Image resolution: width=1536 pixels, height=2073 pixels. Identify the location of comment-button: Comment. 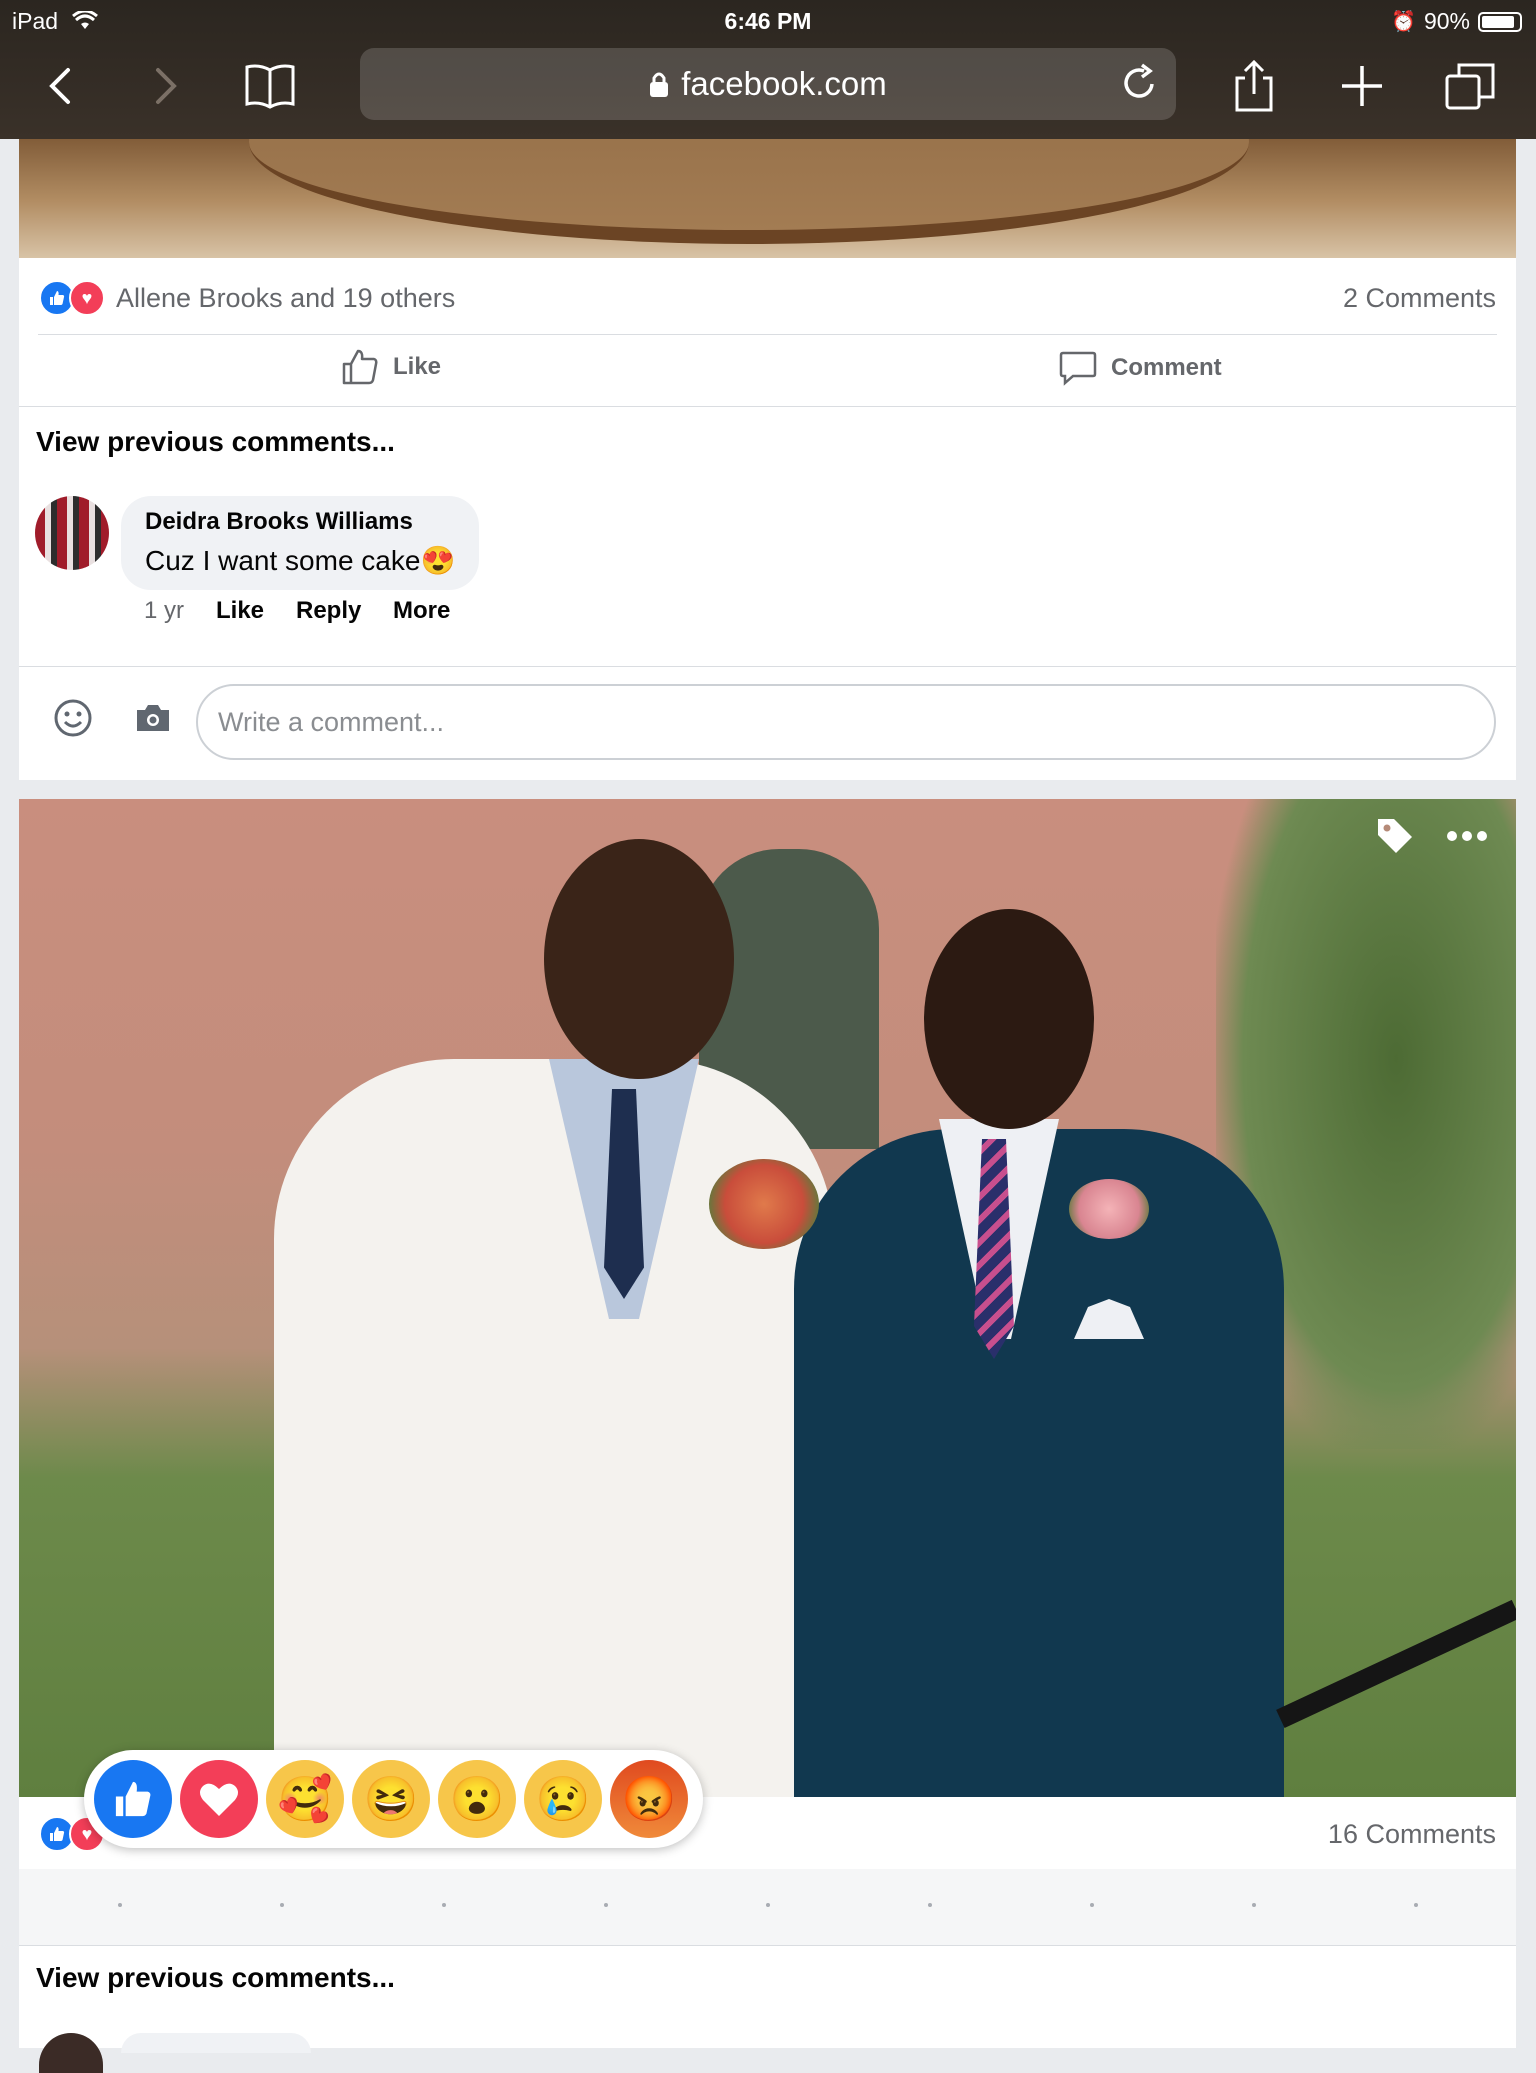
(1140, 368).